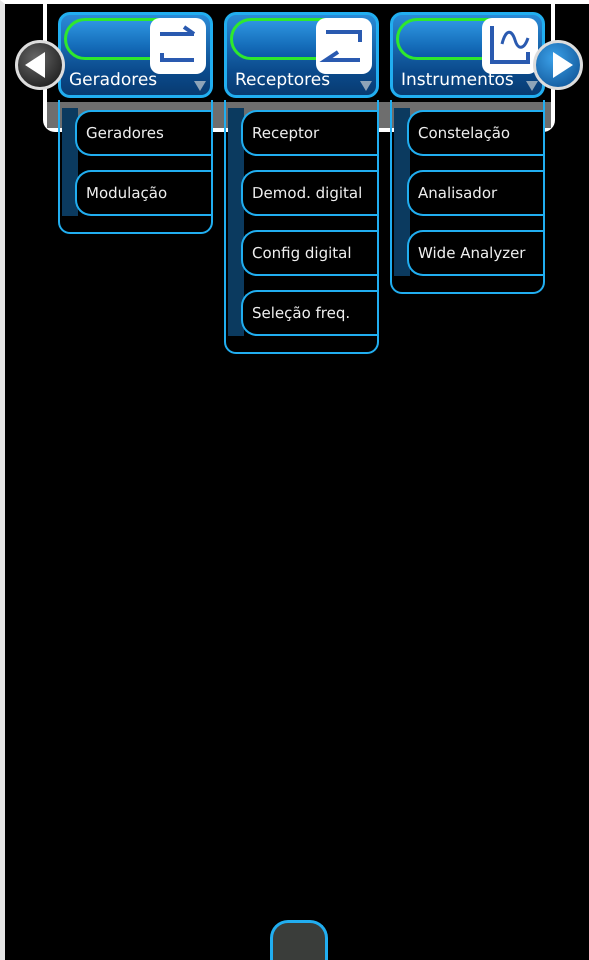 The height and width of the screenshot is (960, 589). I want to click on menu-item: Constelação, so click(475, 133).